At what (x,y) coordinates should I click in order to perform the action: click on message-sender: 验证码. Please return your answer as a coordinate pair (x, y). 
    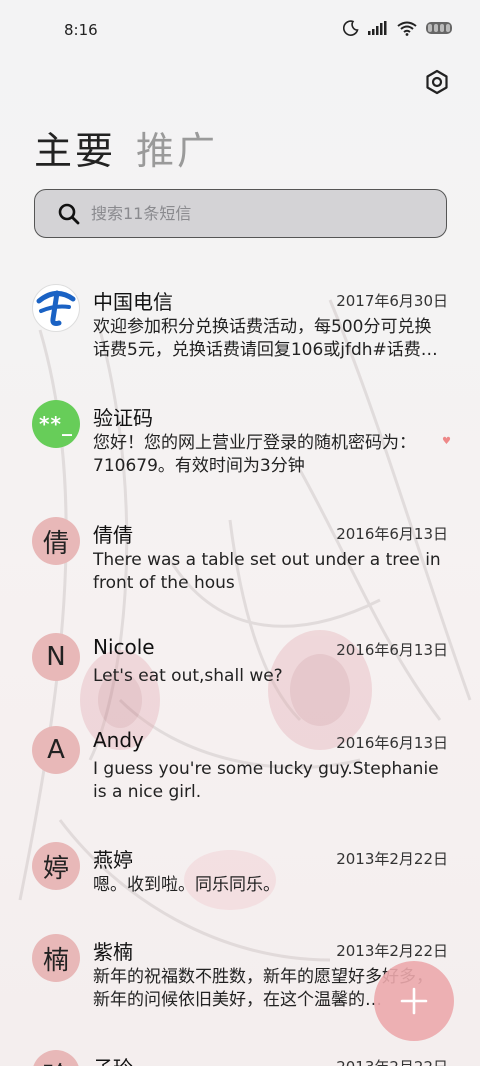
    Looking at the image, I should click on (123, 418).